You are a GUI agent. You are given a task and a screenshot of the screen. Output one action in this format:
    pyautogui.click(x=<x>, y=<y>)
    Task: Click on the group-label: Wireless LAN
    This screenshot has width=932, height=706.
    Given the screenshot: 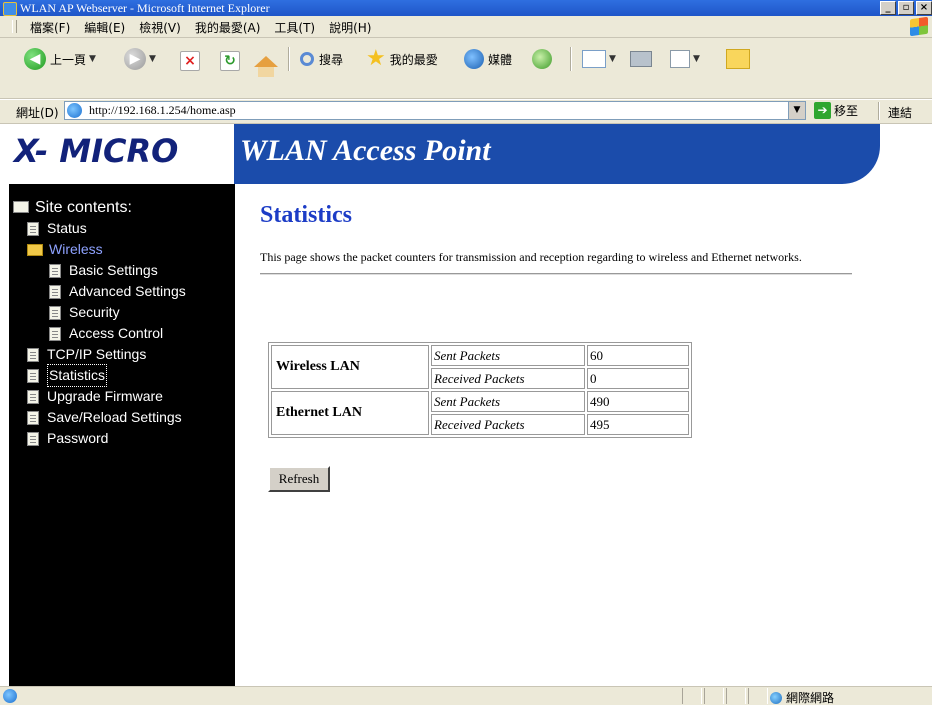 What is the action you would take?
    pyautogui.click(x=350, y=367)
    